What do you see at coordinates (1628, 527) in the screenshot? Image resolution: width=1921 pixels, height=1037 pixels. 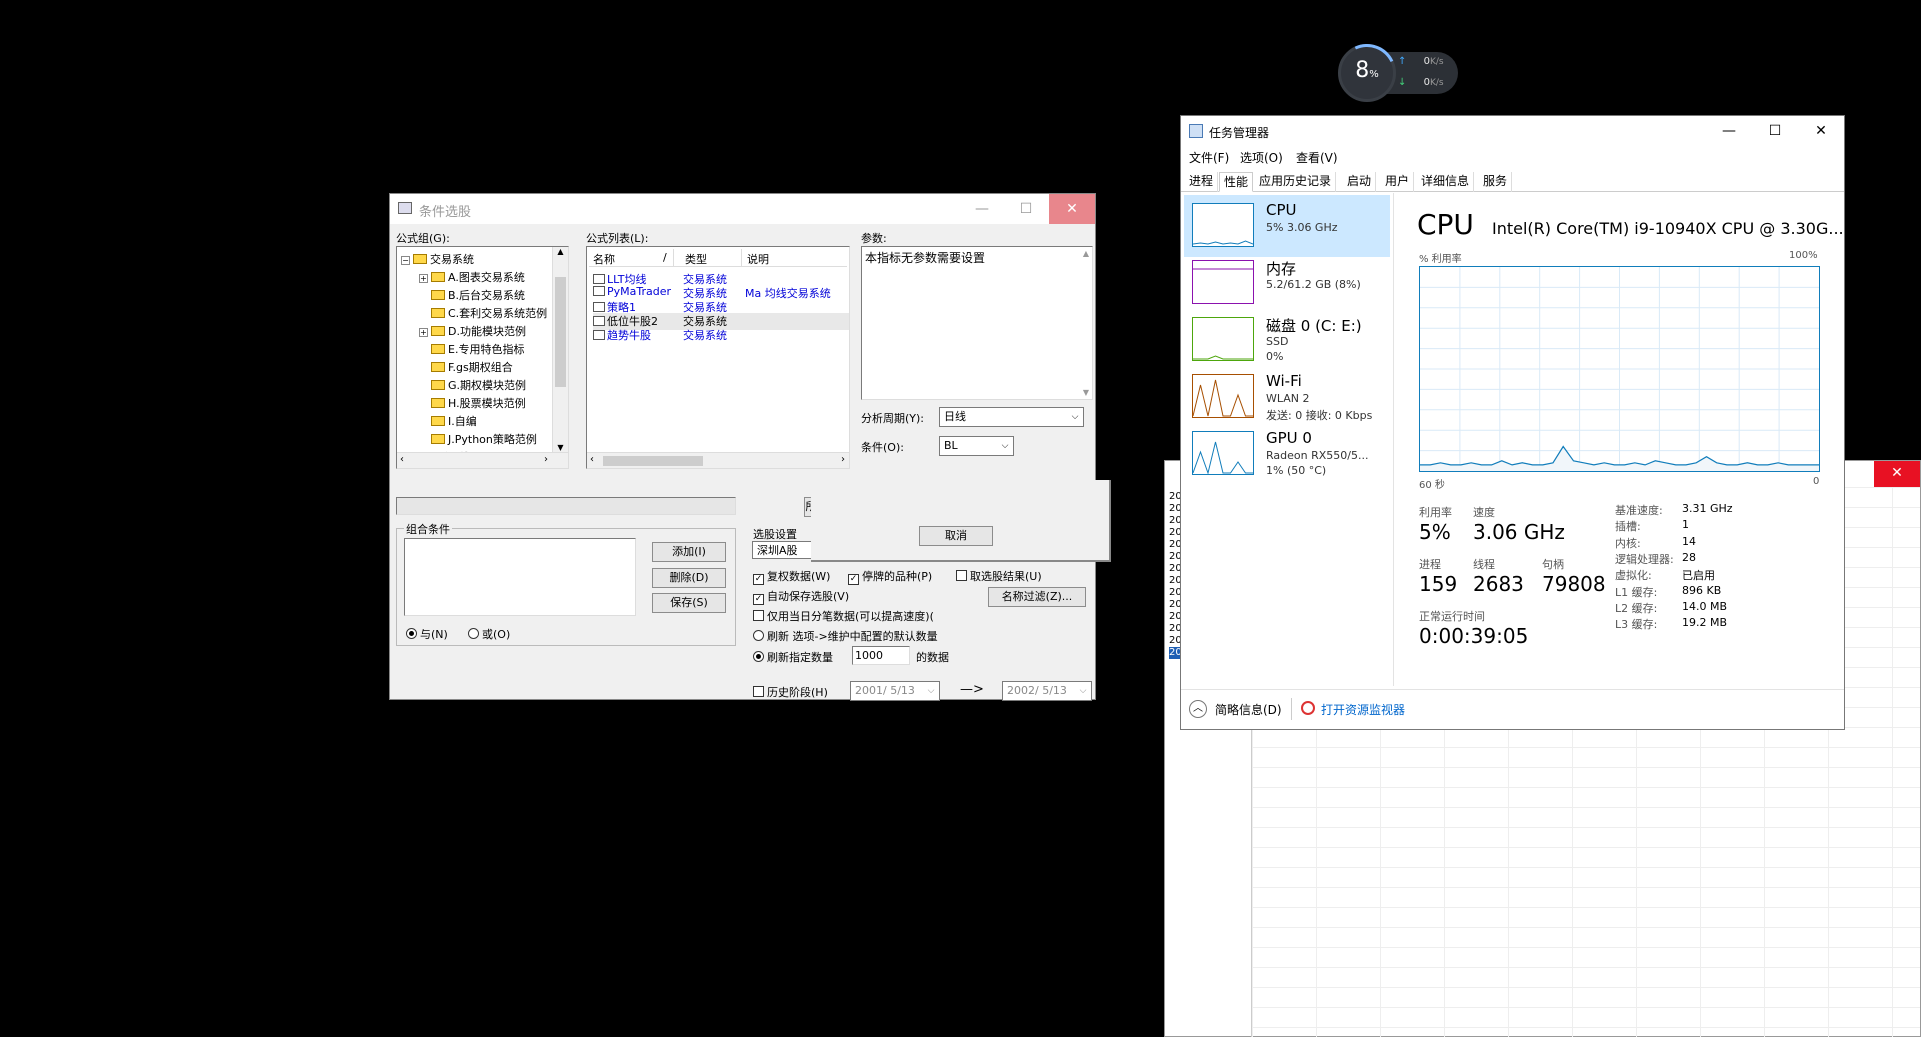 I see `detail-label: 插槽:` at bounding box center [1628, 527].